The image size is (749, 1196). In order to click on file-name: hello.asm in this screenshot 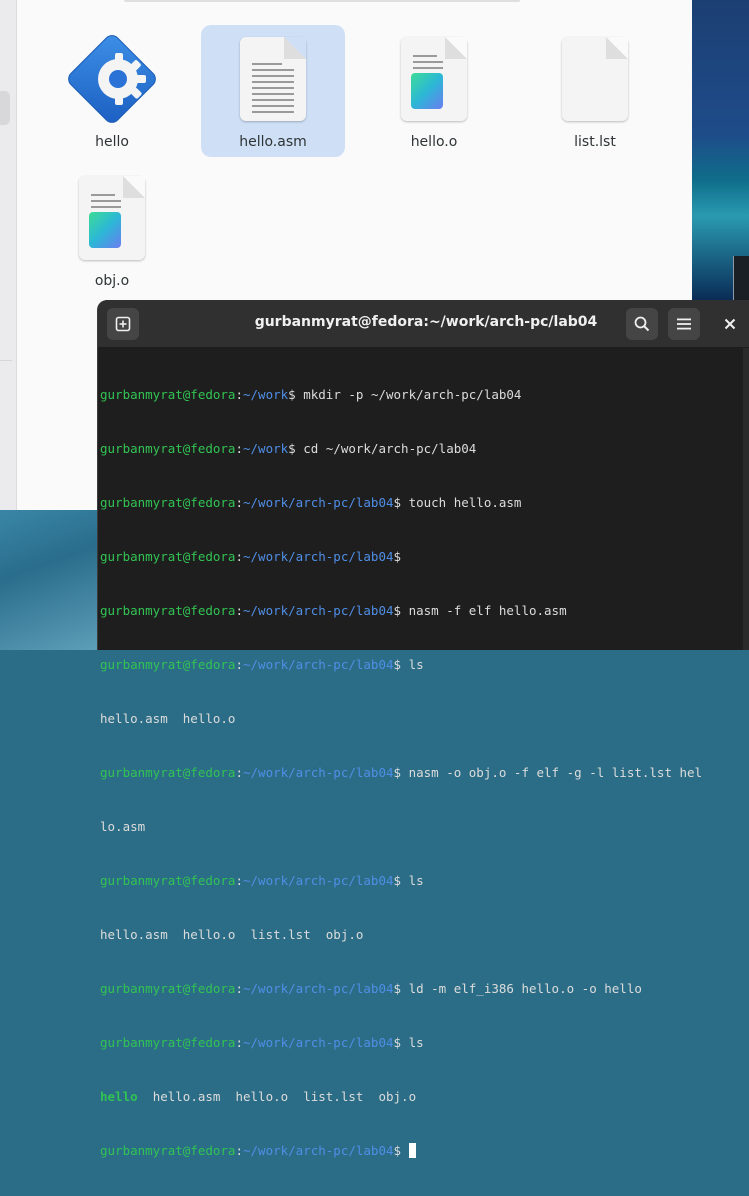, I will do `click(273, 142)`.